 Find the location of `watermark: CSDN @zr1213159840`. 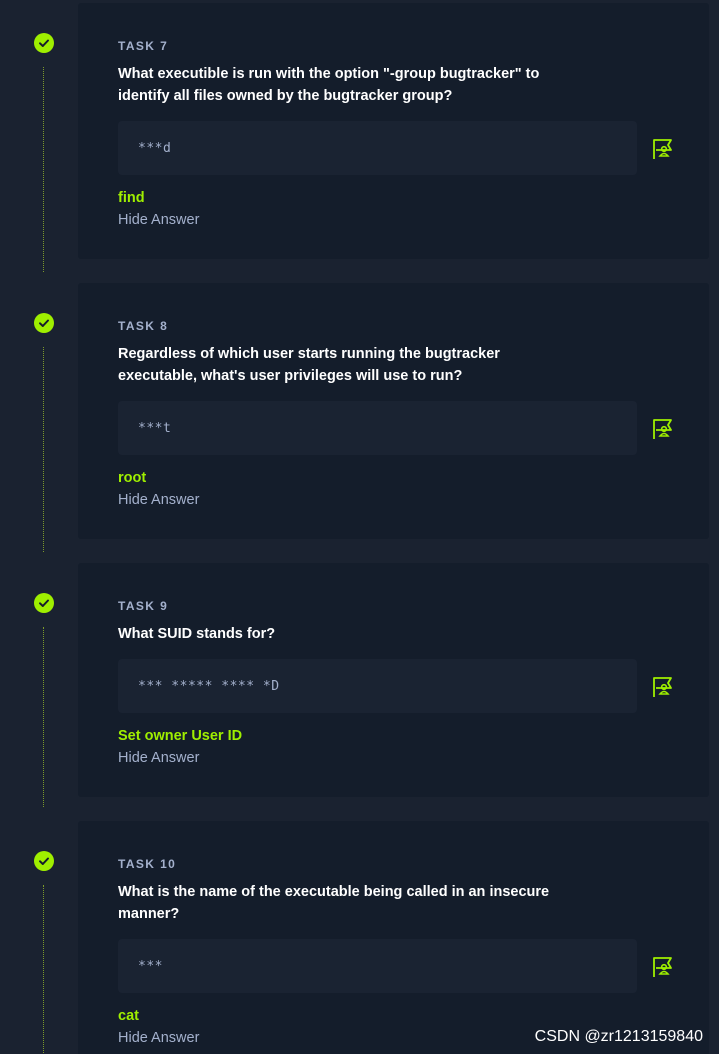

watermark: CSDN @zr1213159840 is located at coordinates (618, 1036).